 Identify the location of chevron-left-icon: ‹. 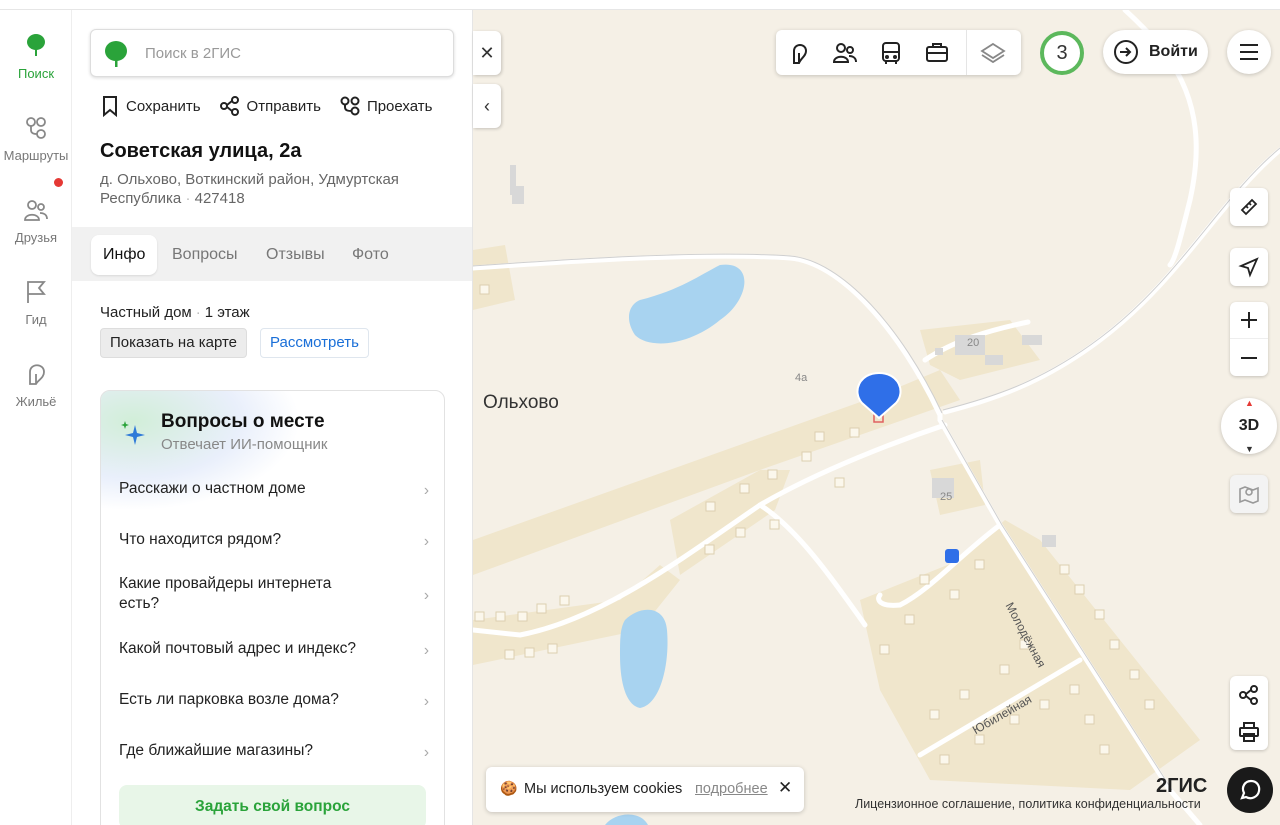
(487, 105).